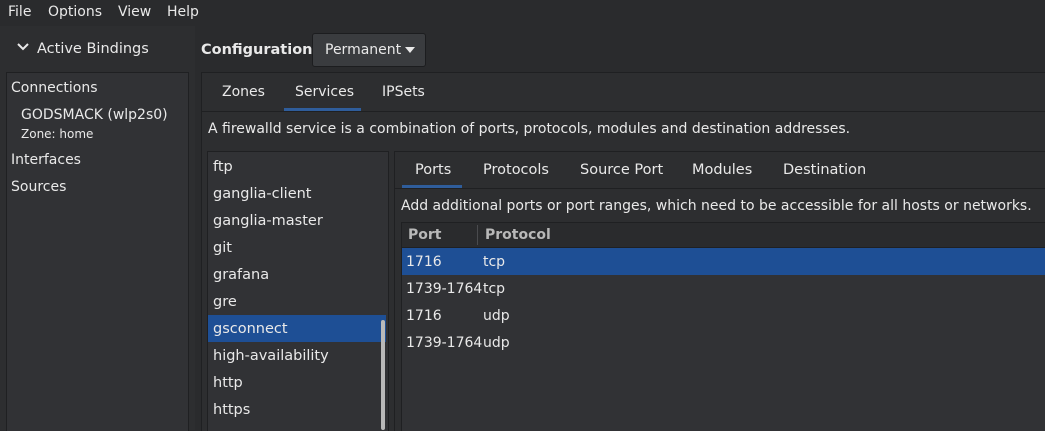  I want to click on service-item: gre, so click(225, 302).